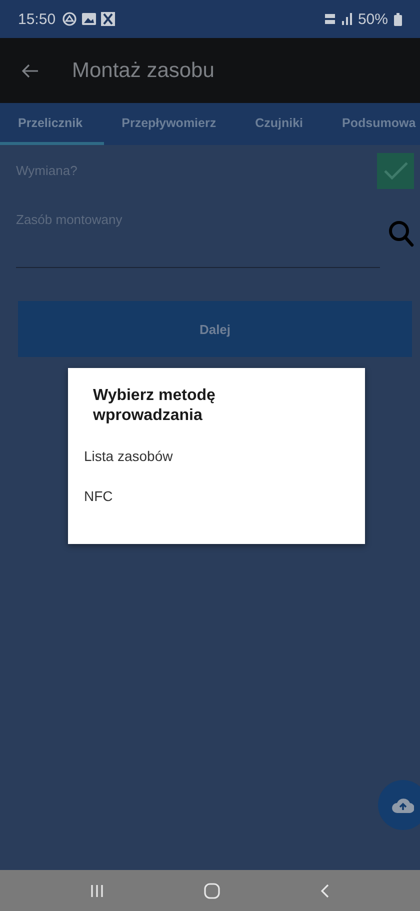 The width and height of the screenshot is (420, 911). I want to click on dialog-title: Wybierz metodę wprowadzania, so click(154, 406).